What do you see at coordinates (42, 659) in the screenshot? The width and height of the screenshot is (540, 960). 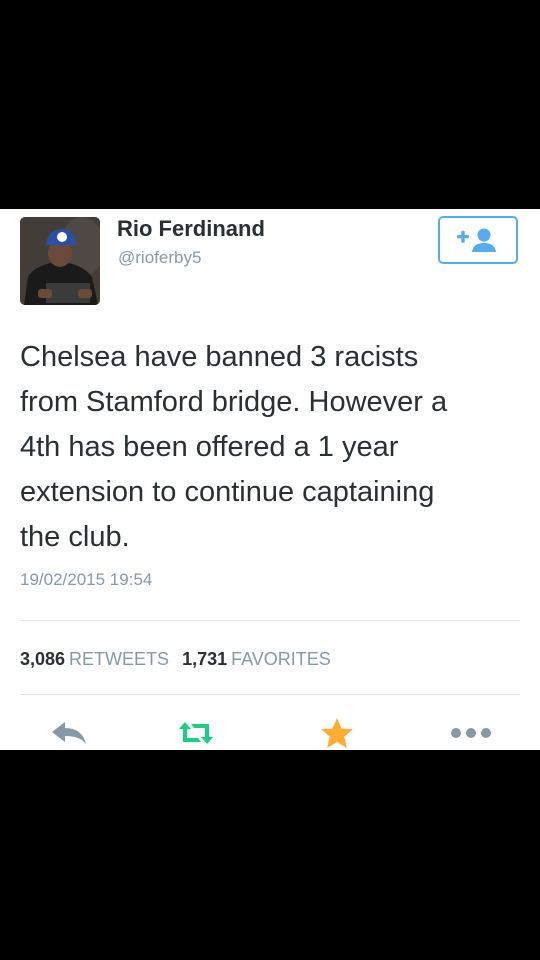 I see `retweets-count: 3,086` at bounding box center [42, 659].